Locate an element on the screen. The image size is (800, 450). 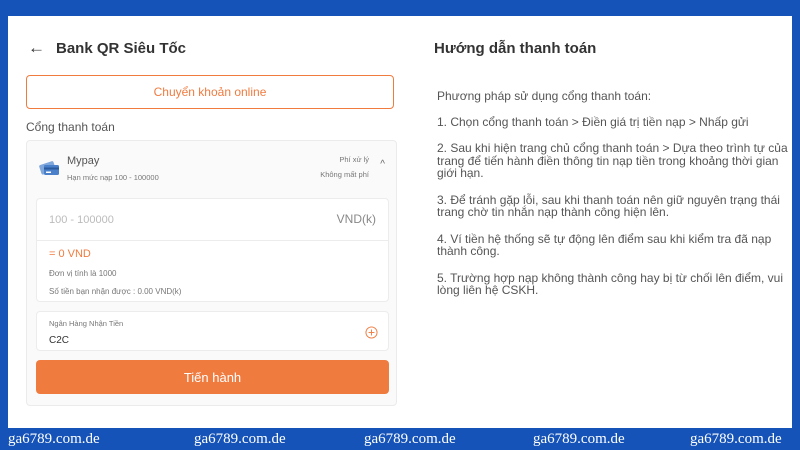
amount-input is located at coordinates (212, 220).